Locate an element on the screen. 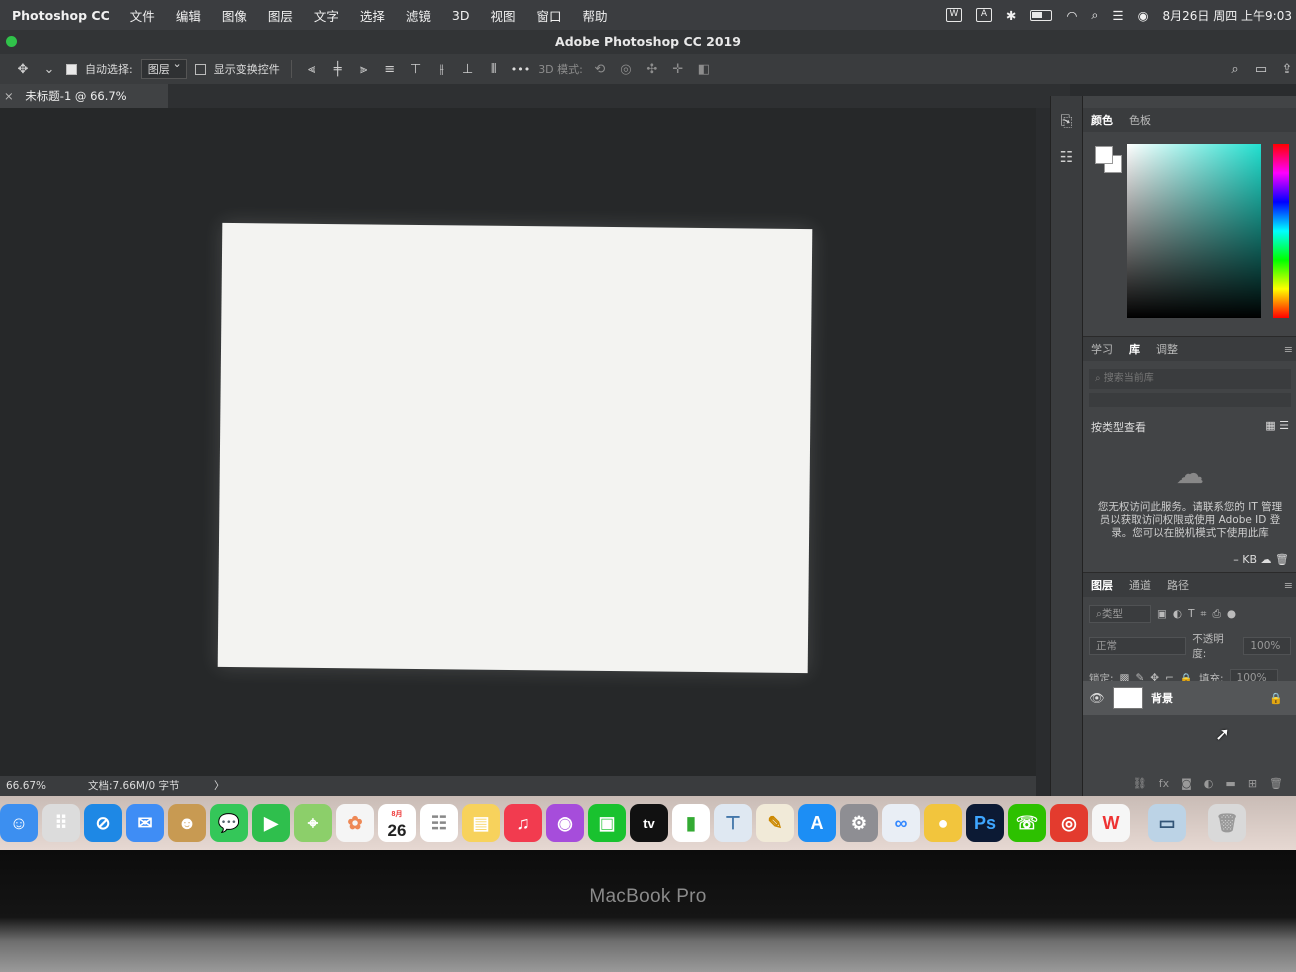  maps-icon: ⌖ is located at coordinates (313, 823).